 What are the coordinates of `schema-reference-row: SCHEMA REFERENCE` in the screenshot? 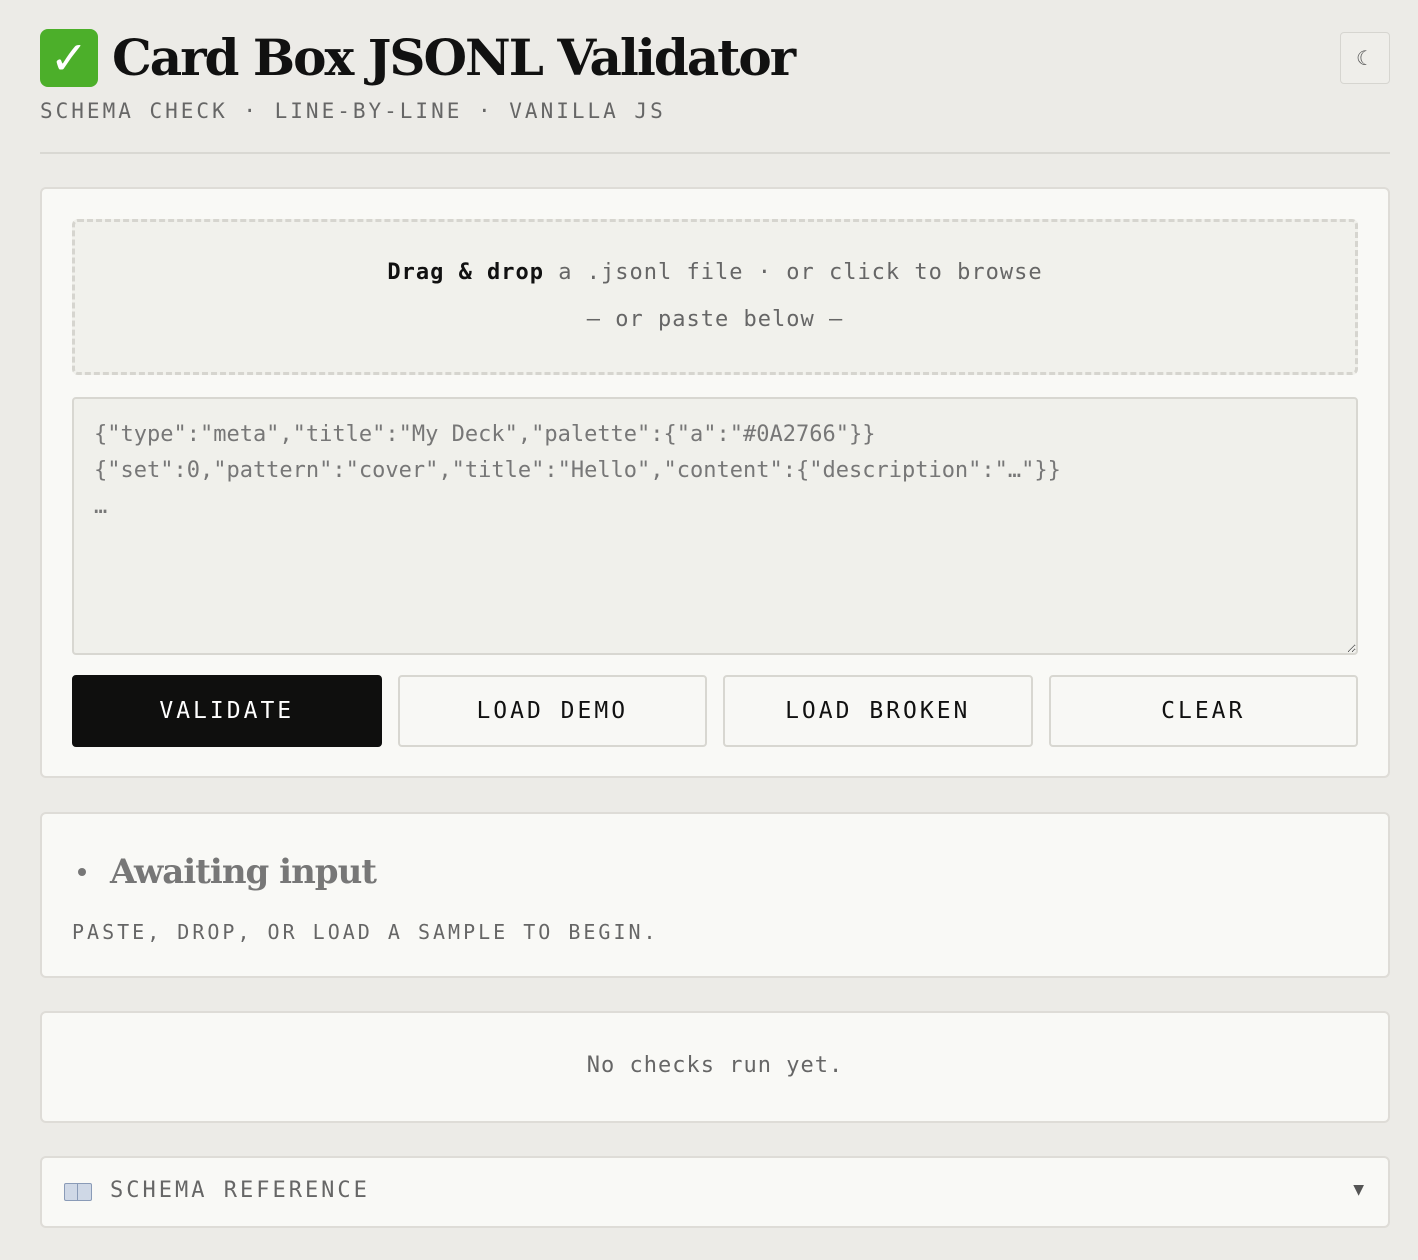 It's located at (217, 1190).